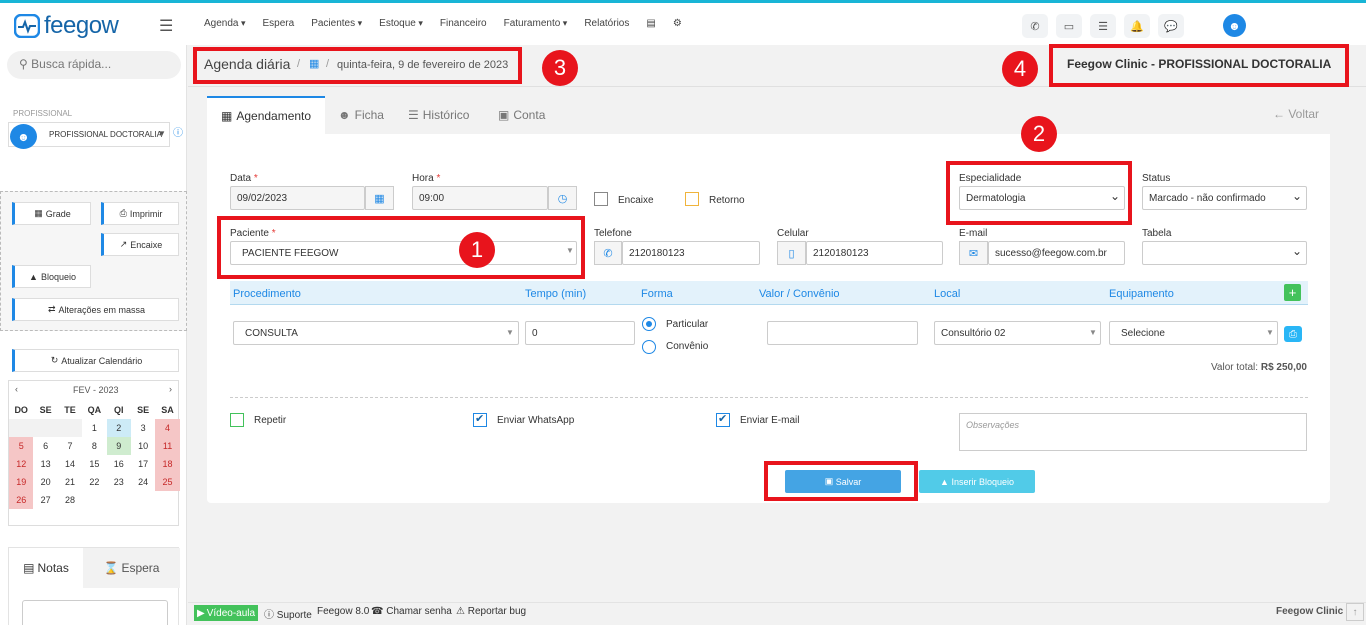 The width and height of the screenshot is (1366, 625). What do you see at coordinates (95, 360) in the screenshot?
I see `atualizar-calendario-button: ↻ Atualizar Calendário` at bounding box center [95, 360].